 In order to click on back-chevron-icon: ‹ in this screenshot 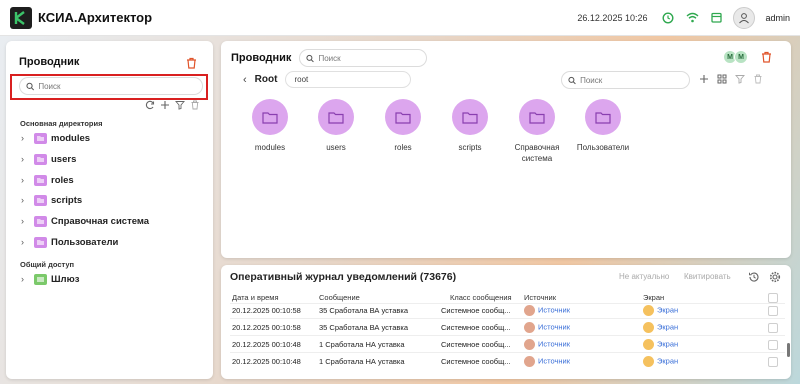, I will do `click(245, 80)`.